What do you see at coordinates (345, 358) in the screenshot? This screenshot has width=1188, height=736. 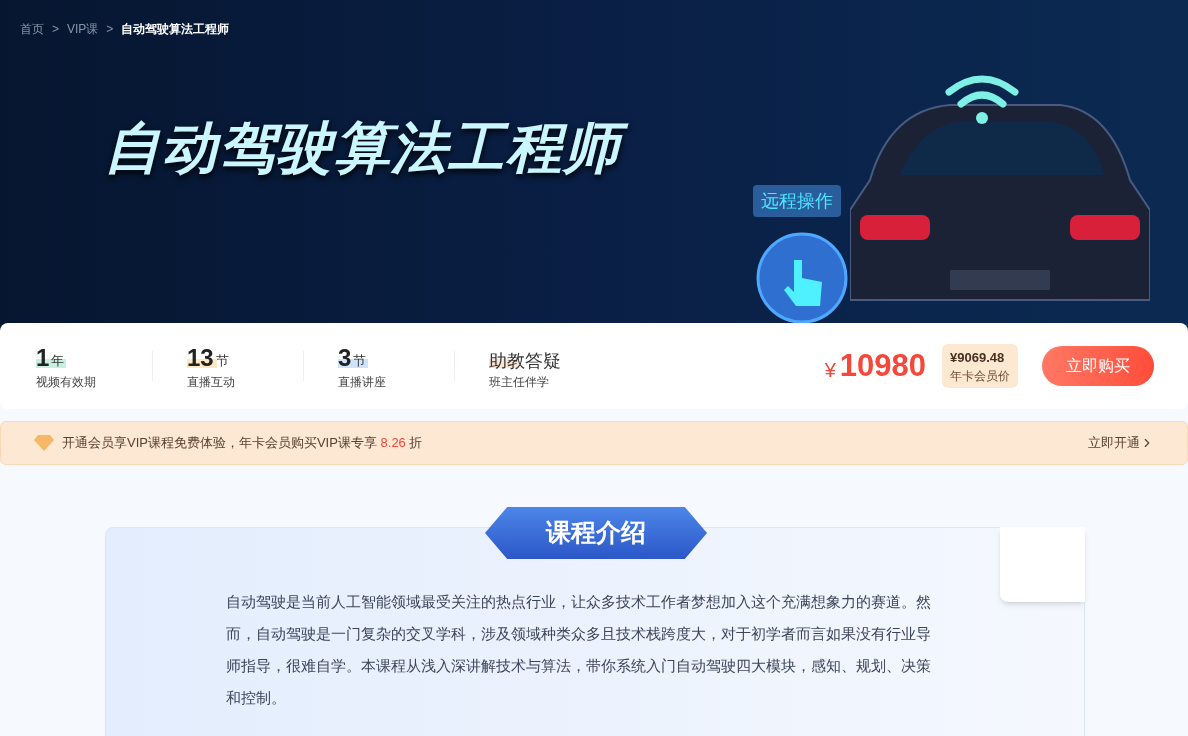 I see `stat-value: 3` at bounding box center [345, 358].